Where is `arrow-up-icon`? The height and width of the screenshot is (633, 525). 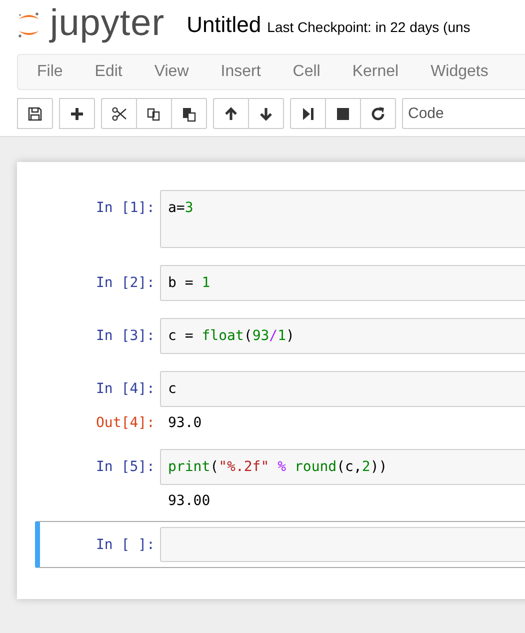 arrow-up-icon is located at coordinates (231, 114).